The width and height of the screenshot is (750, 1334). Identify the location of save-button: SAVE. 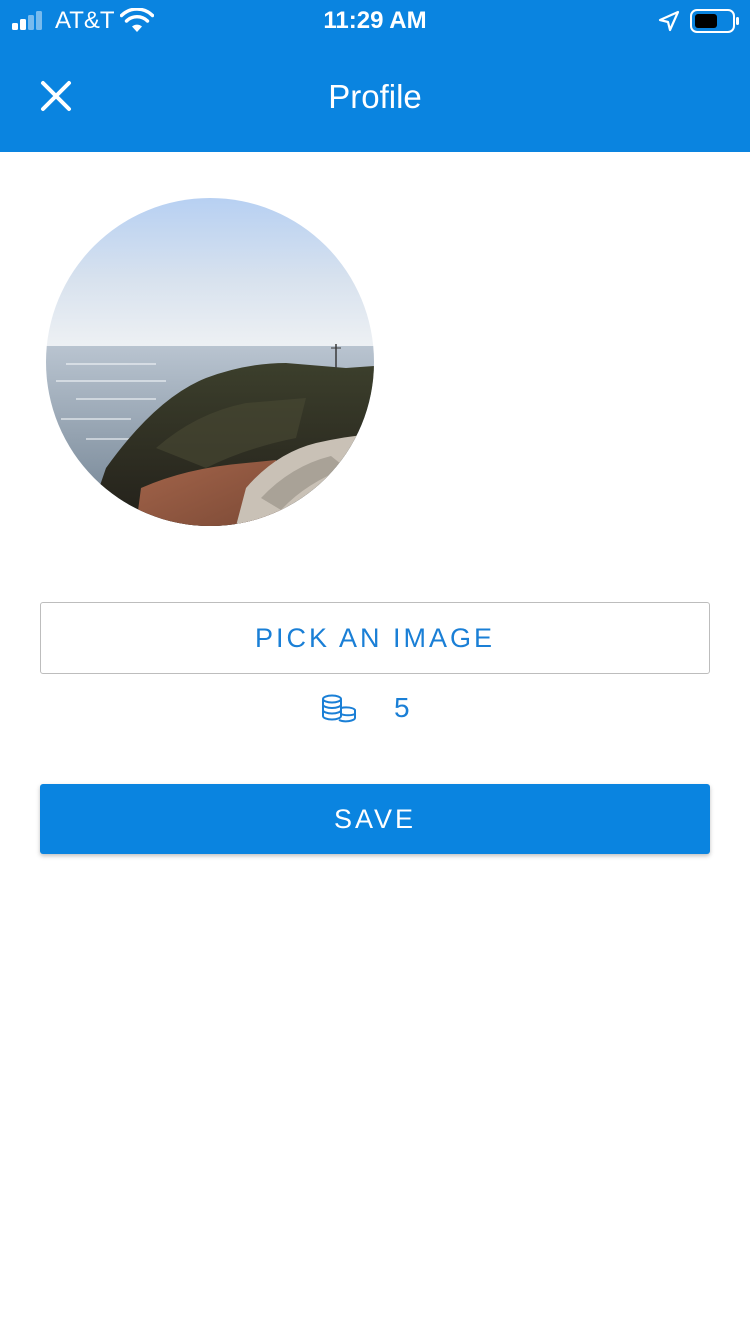
(375, 819).